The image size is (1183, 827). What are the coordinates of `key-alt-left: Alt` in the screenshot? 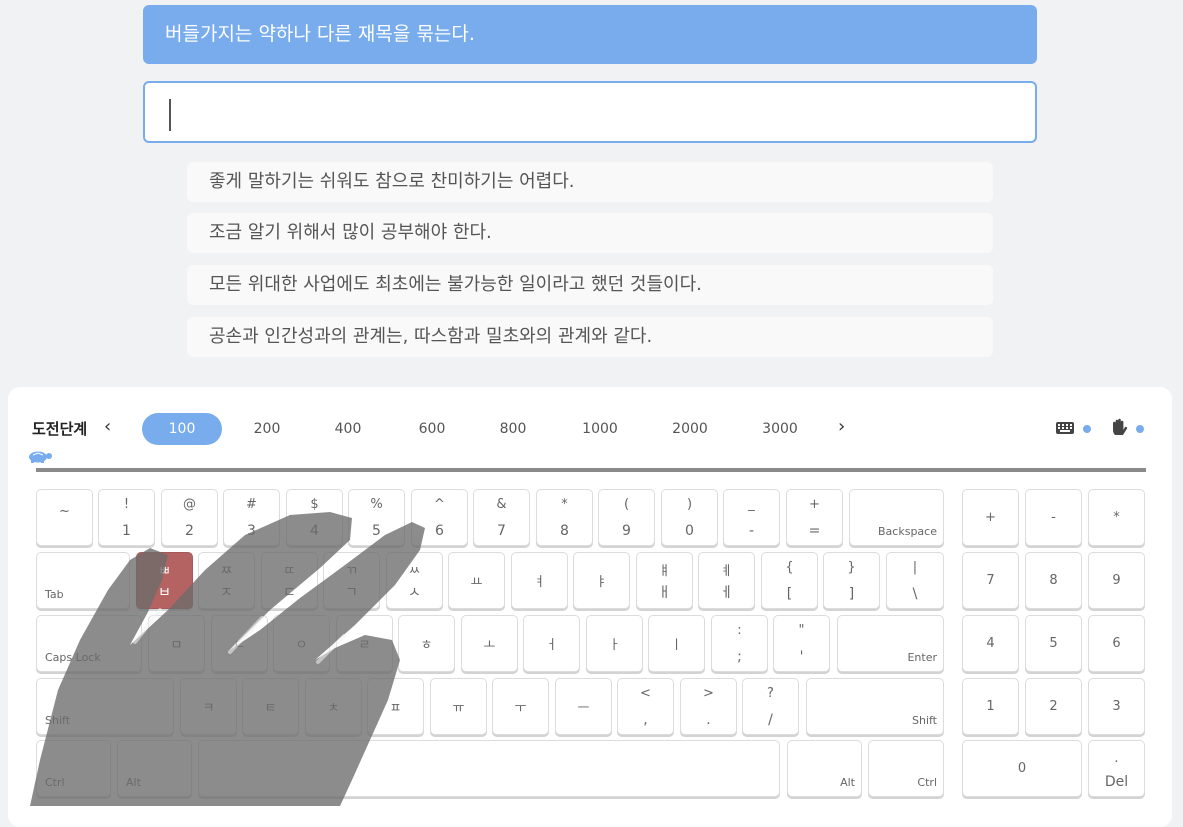 It's located at (154, 768).